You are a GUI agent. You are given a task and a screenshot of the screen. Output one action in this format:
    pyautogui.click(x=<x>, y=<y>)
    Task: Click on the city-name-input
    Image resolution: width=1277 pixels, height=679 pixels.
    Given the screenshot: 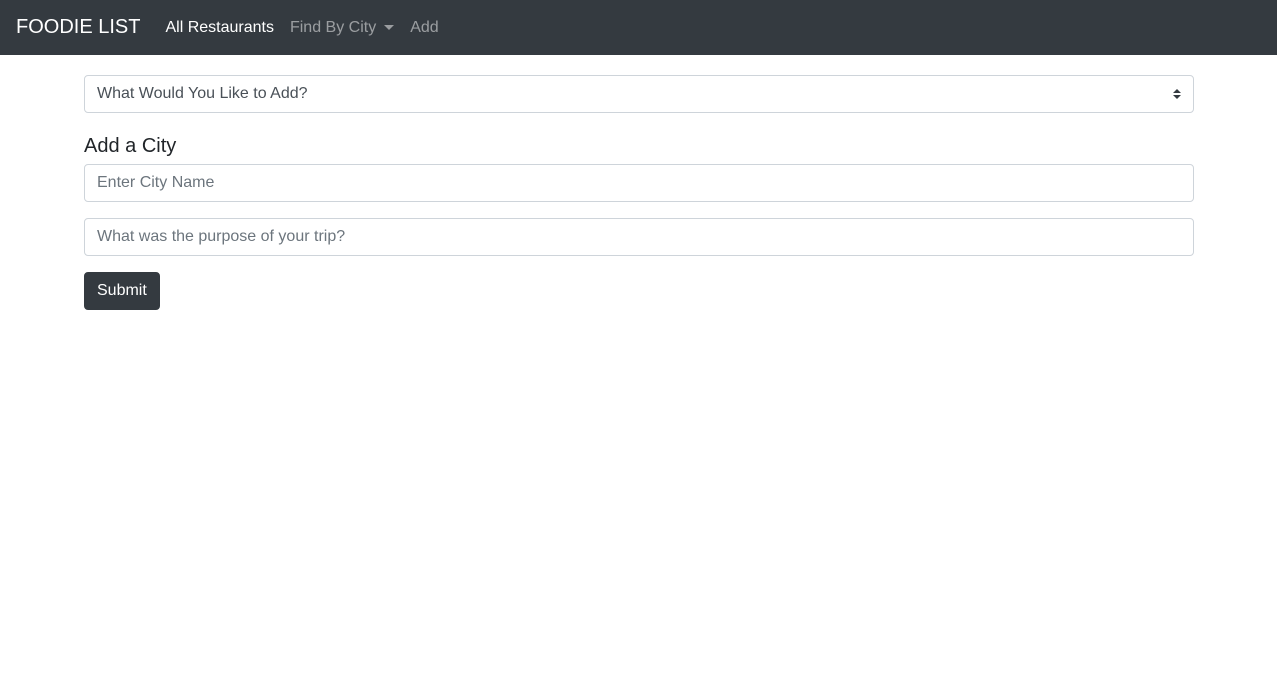 What is the action you would take?
    pyautogui.click(x=639, y=183)
    